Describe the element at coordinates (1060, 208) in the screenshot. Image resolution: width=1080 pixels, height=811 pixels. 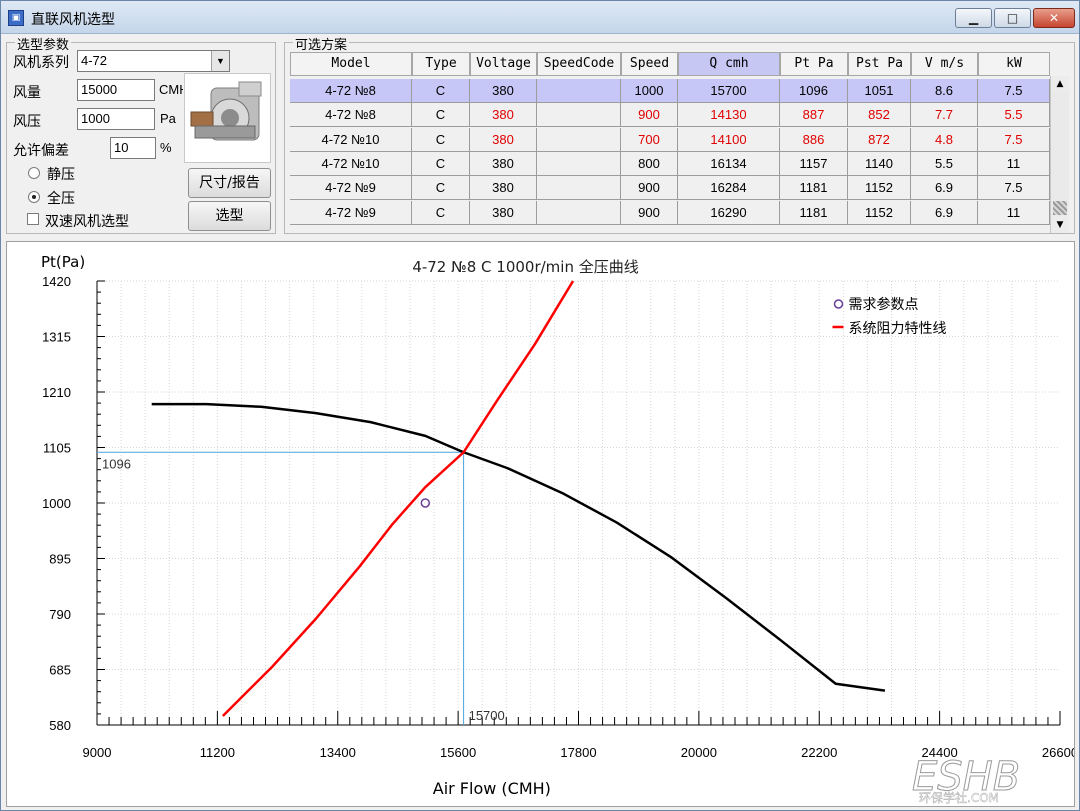
I see `scroll-thumb` at that location.